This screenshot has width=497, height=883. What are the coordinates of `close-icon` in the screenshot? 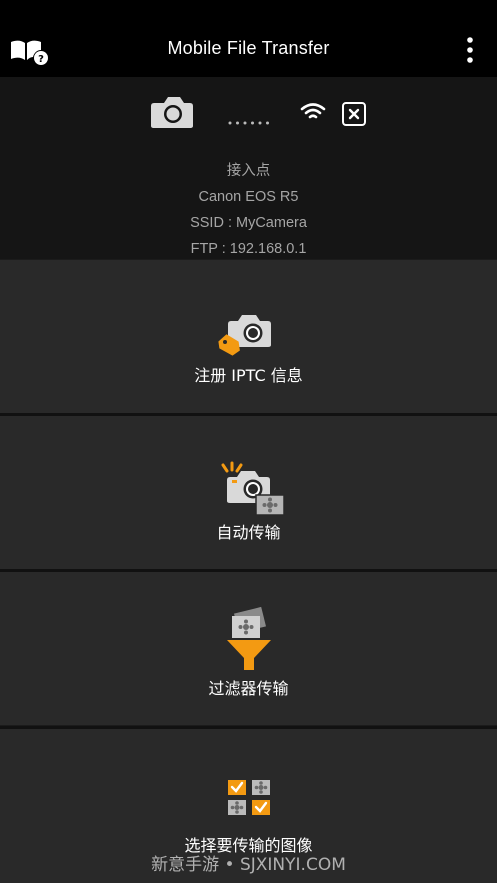 It's located at (354, 114).